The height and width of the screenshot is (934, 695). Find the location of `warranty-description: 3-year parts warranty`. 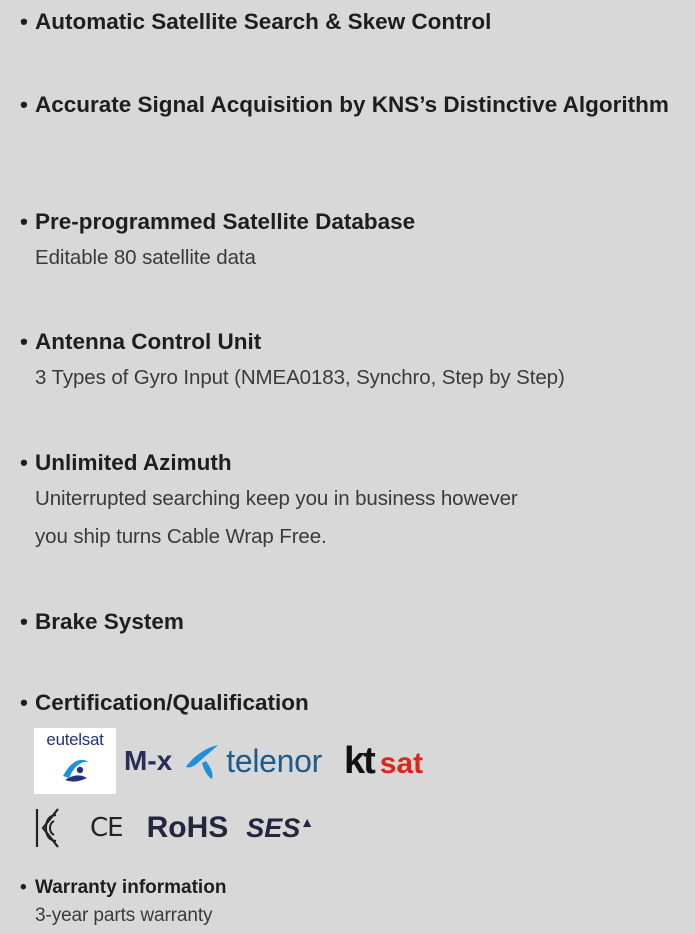

warranty-description: 3-year parts warranty is located at coordinates (124, 915).